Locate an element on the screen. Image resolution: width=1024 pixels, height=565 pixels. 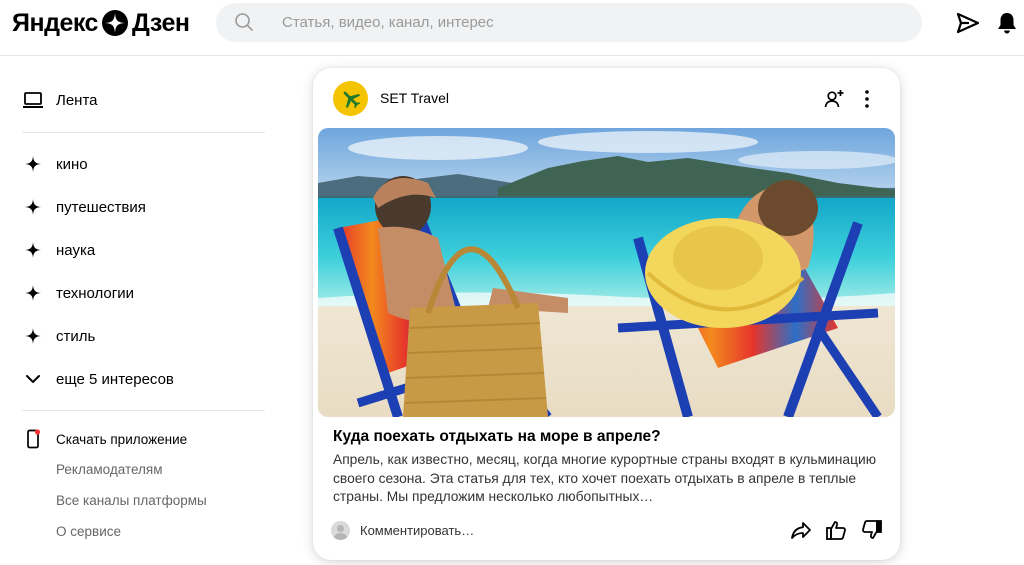
channel-avatar is located at coordinates (350, 98).